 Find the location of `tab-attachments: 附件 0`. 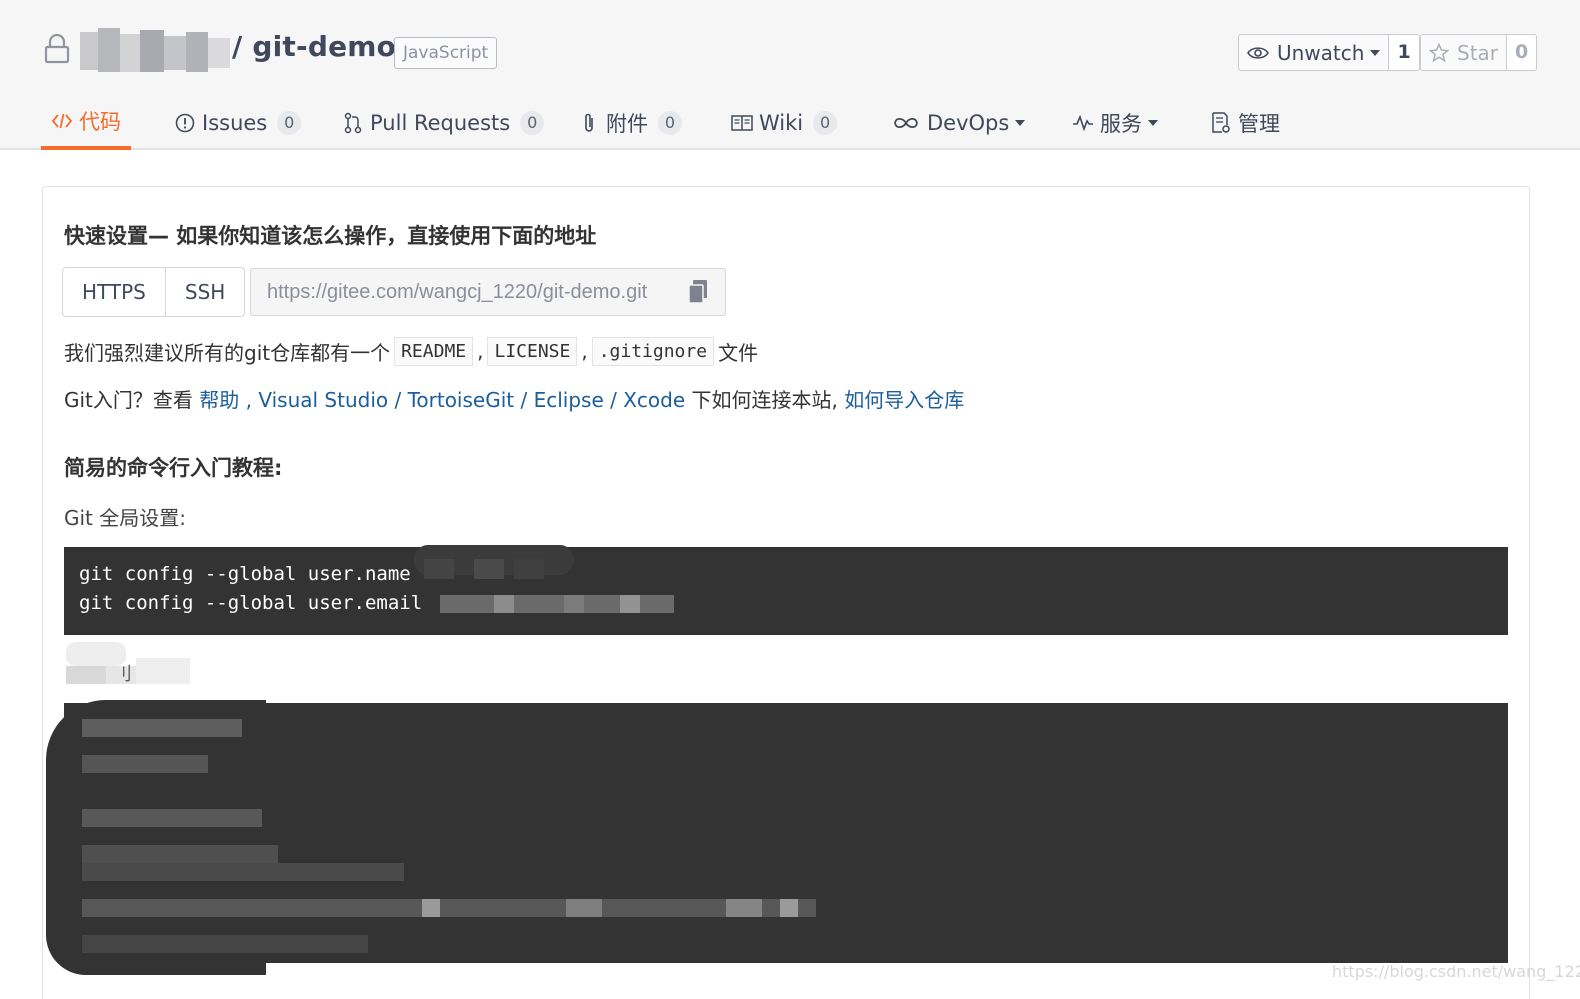

tab-attachments: 附件 0 is located at coordinates (630, 122).